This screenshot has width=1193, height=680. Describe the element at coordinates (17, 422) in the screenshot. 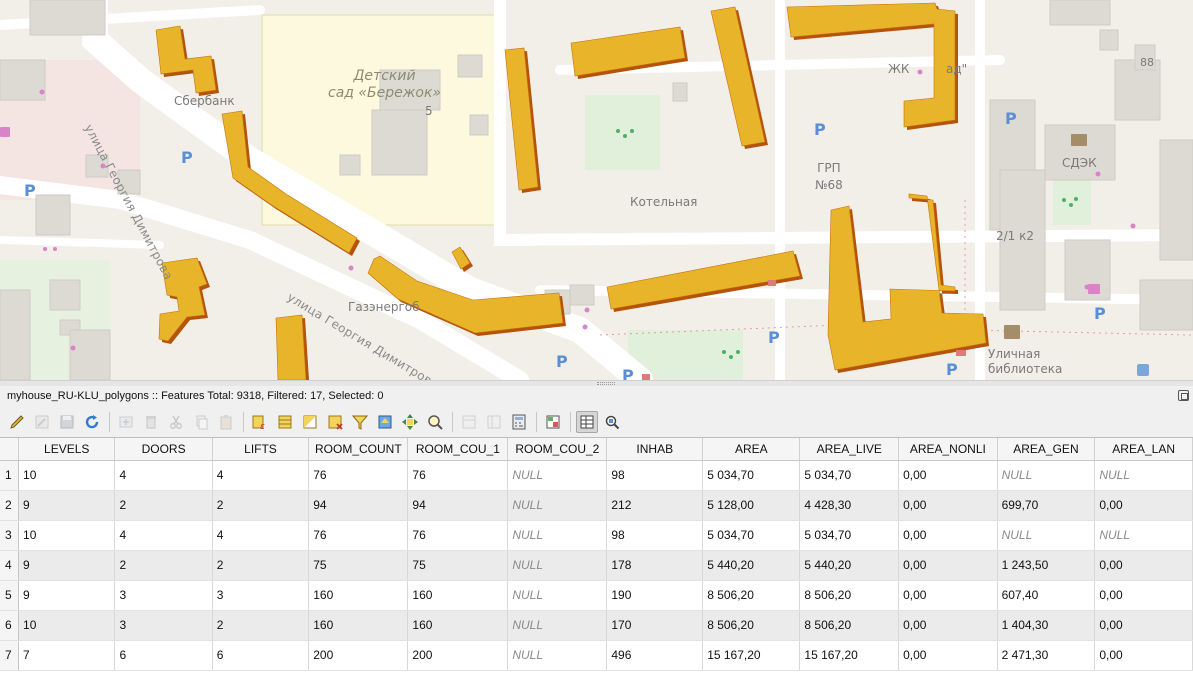

I see `pencil-button` at that location.